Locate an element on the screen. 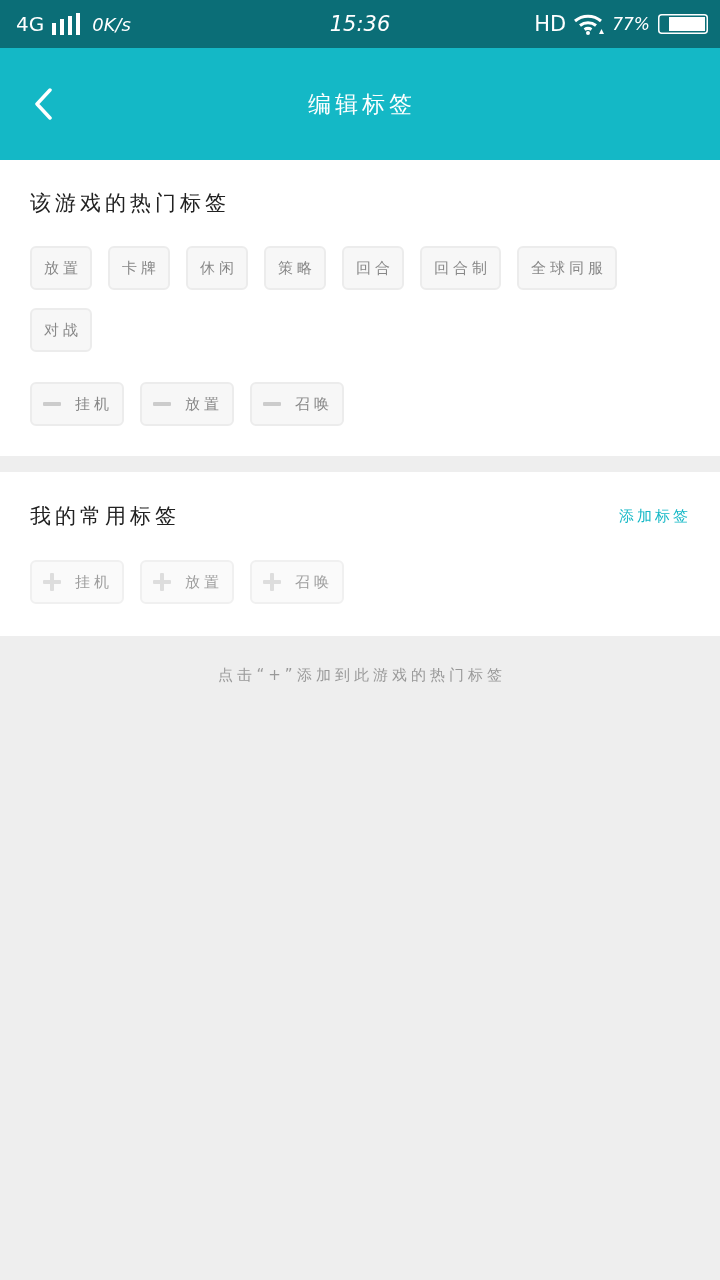 Image resolution: width=720 pixels, height=1280 pixels. tag-chip: 全球同服 is located at coordinates (567, 268).